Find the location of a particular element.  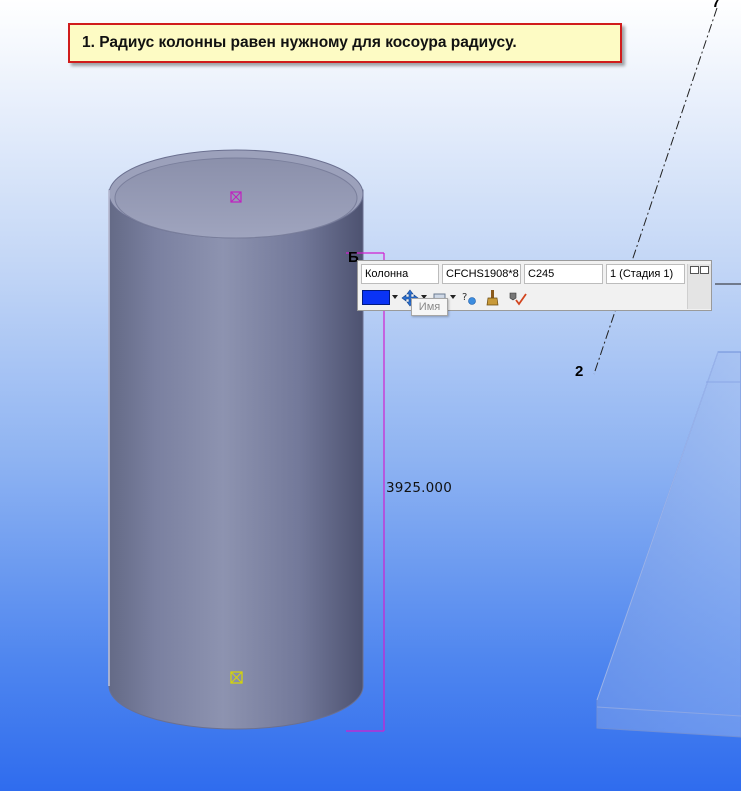

name-field: Колонна is located at coordinates (400, 274).